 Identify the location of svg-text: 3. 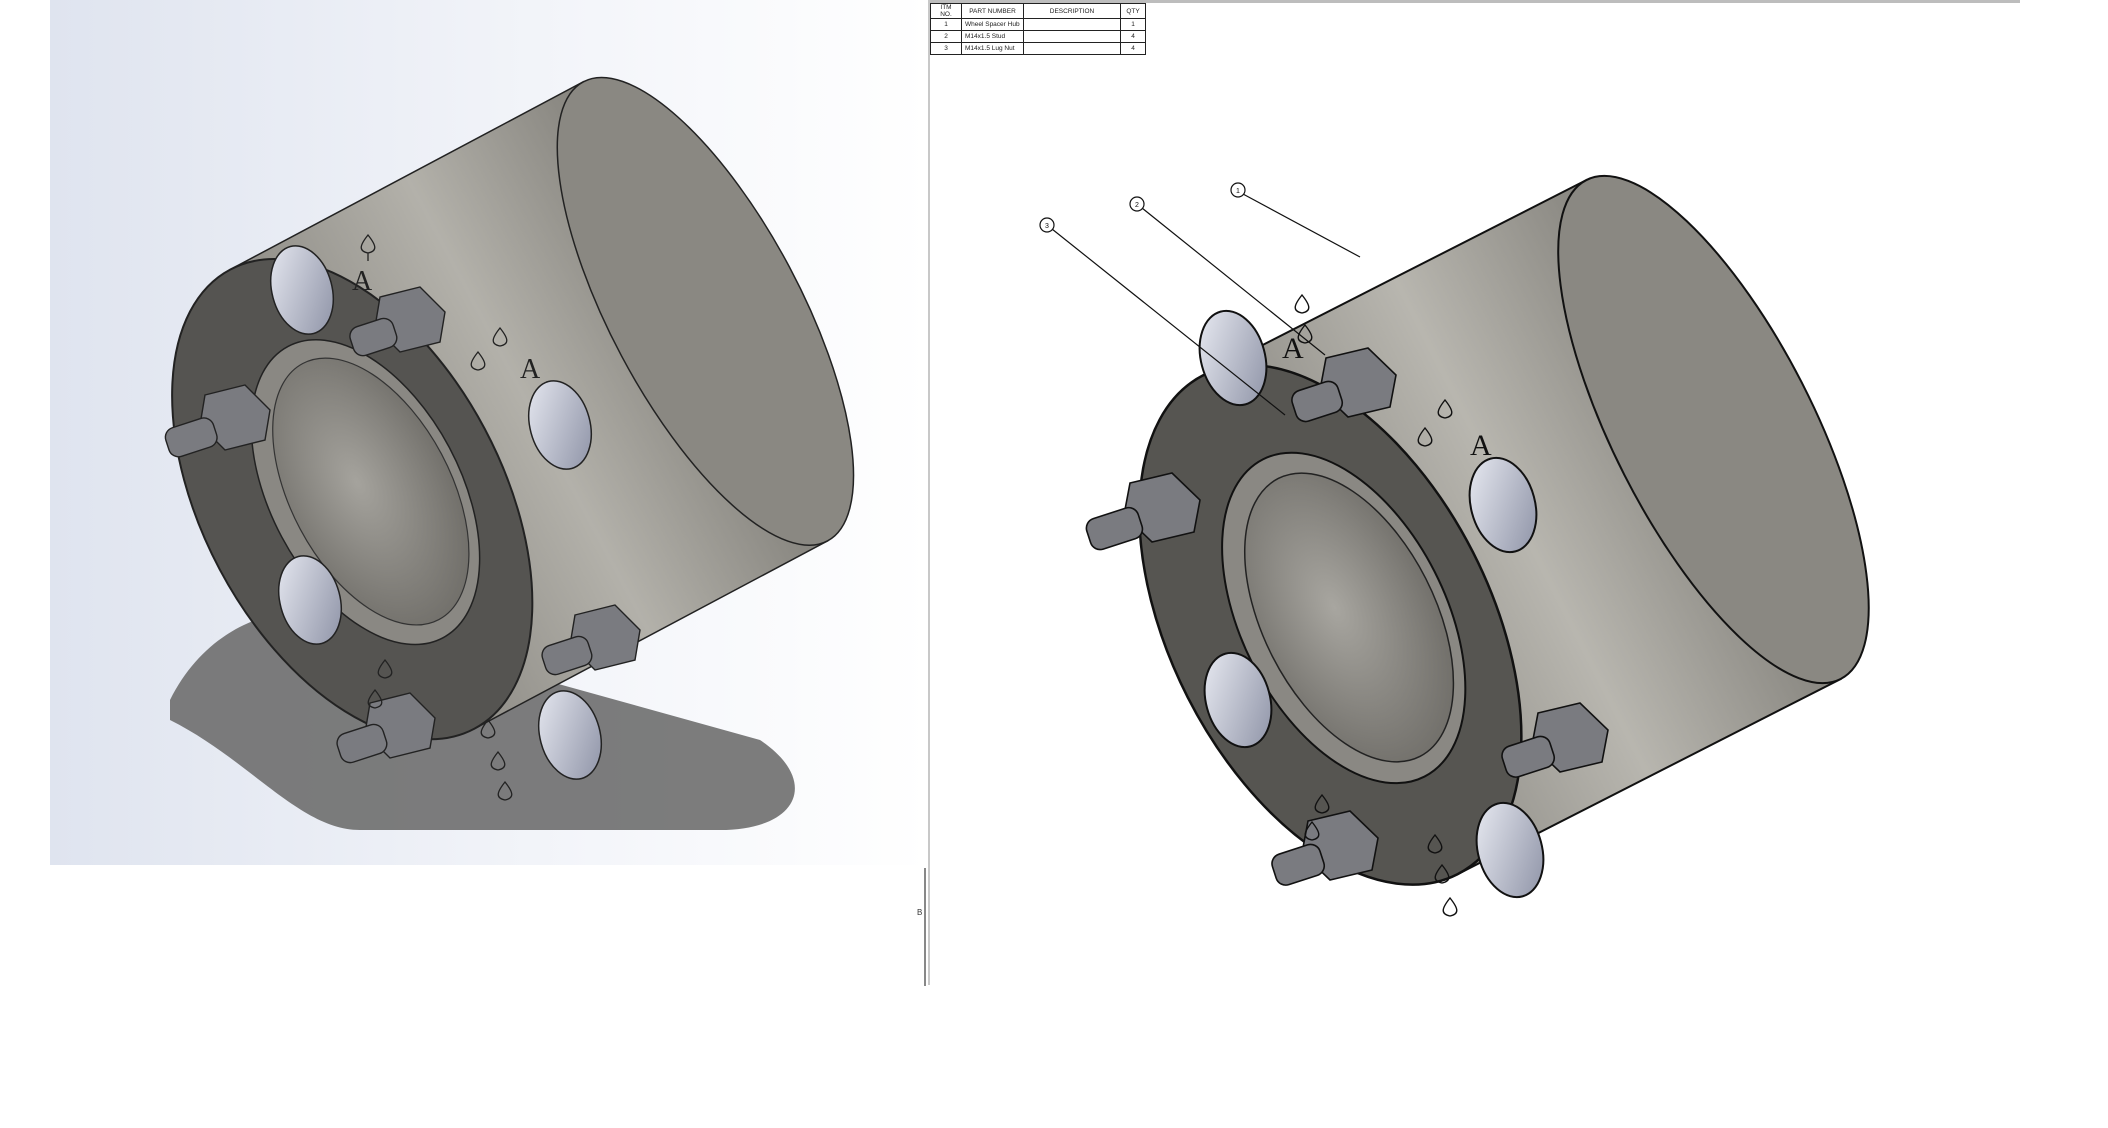
(1047, 226).